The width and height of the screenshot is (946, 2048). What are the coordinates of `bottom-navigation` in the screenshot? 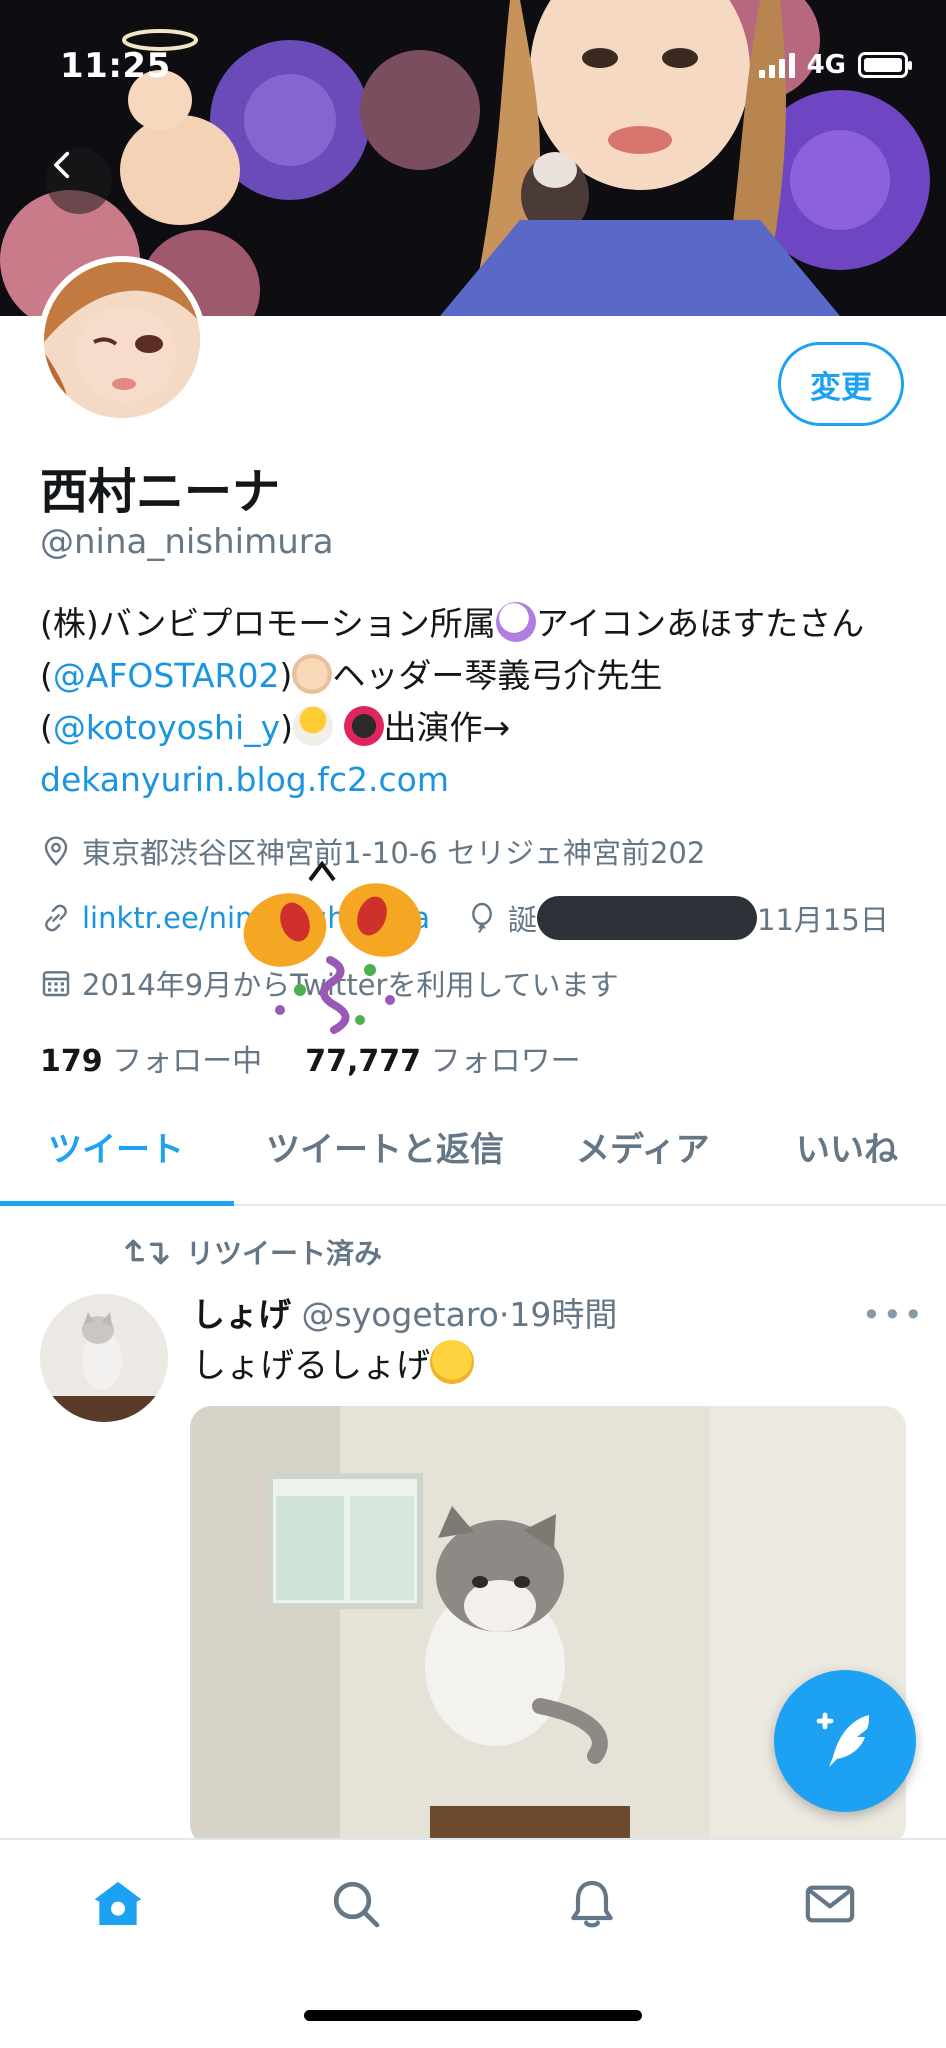 It's located at (473, 1943).